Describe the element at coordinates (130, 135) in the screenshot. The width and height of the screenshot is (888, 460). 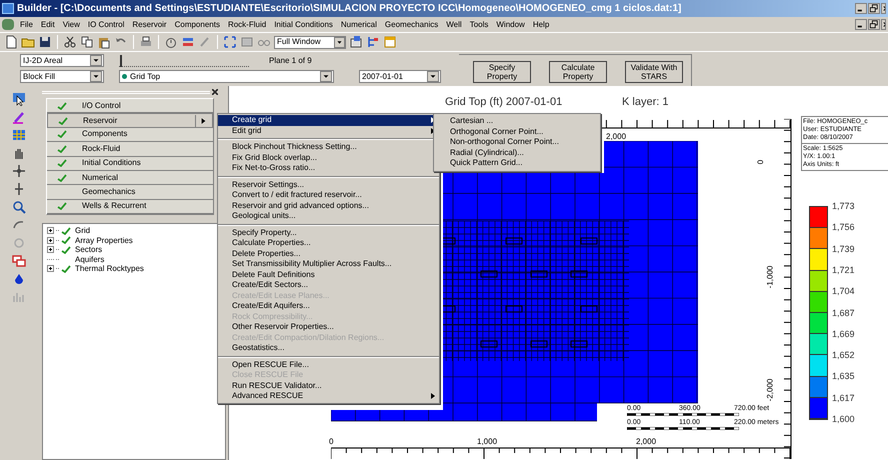
I see `section-button: Components` at that location.